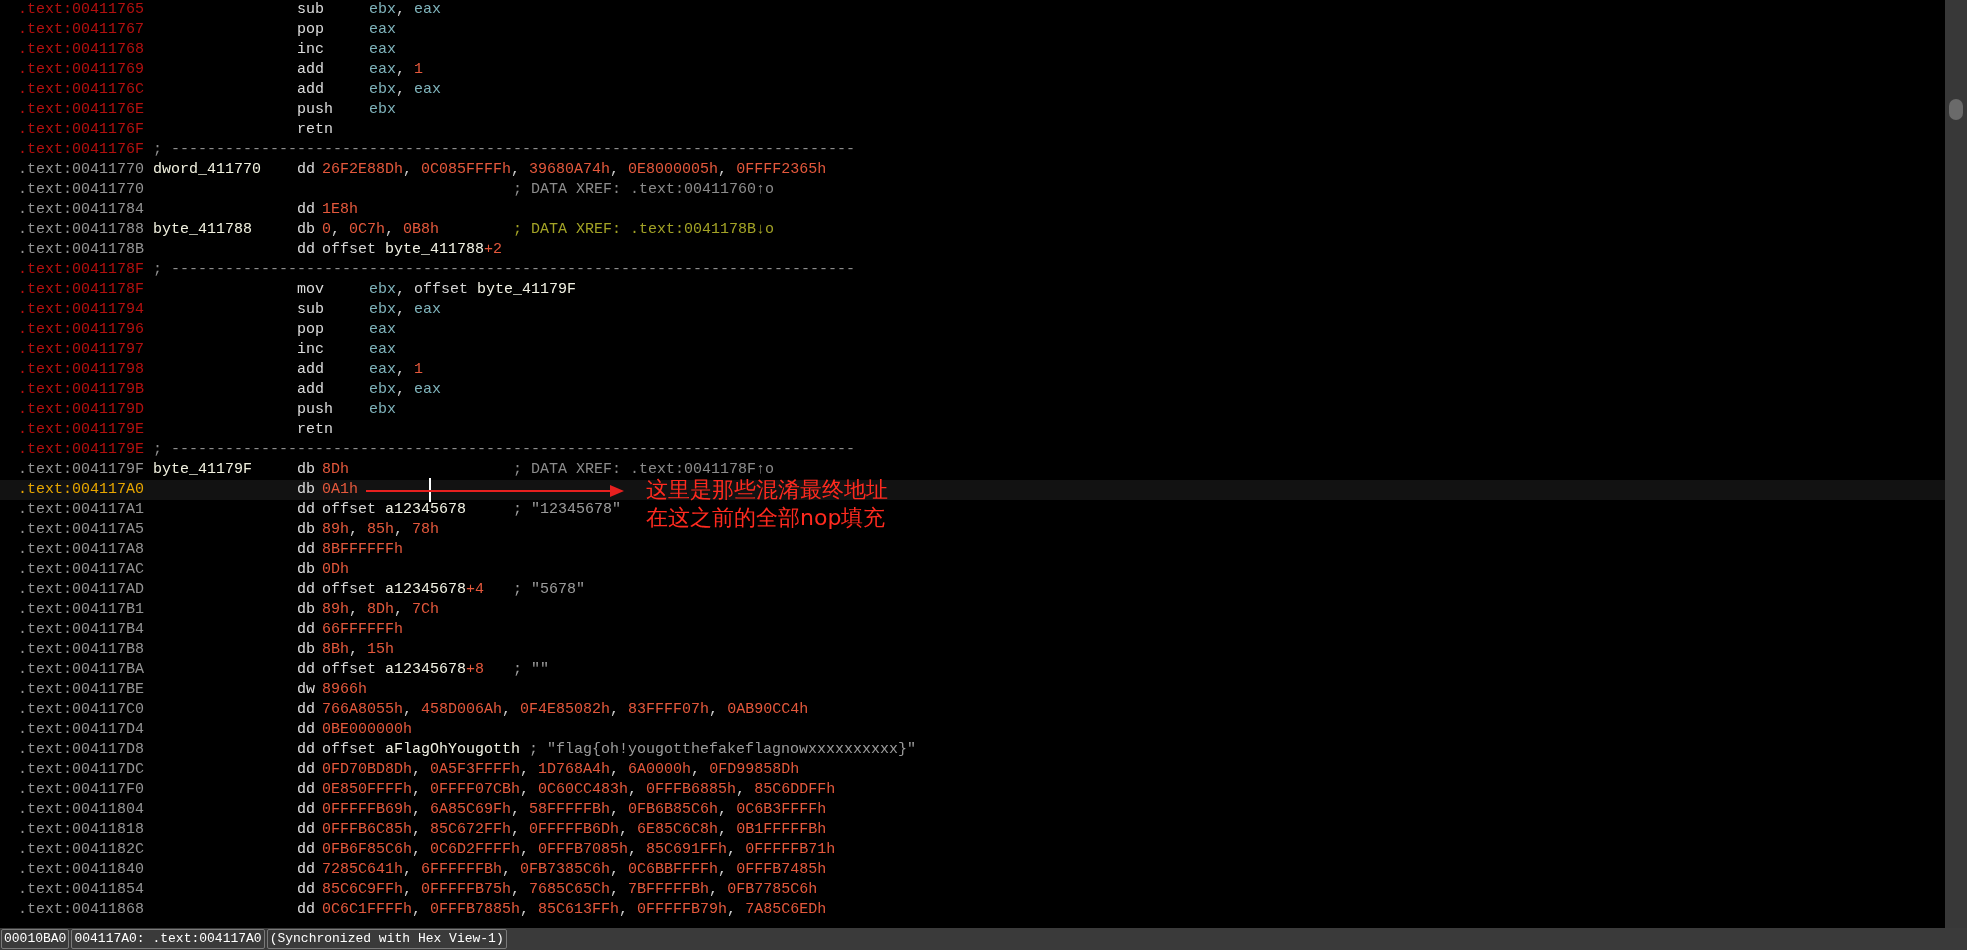  I want to click on comment: ; "12345678", so click(567, 510).